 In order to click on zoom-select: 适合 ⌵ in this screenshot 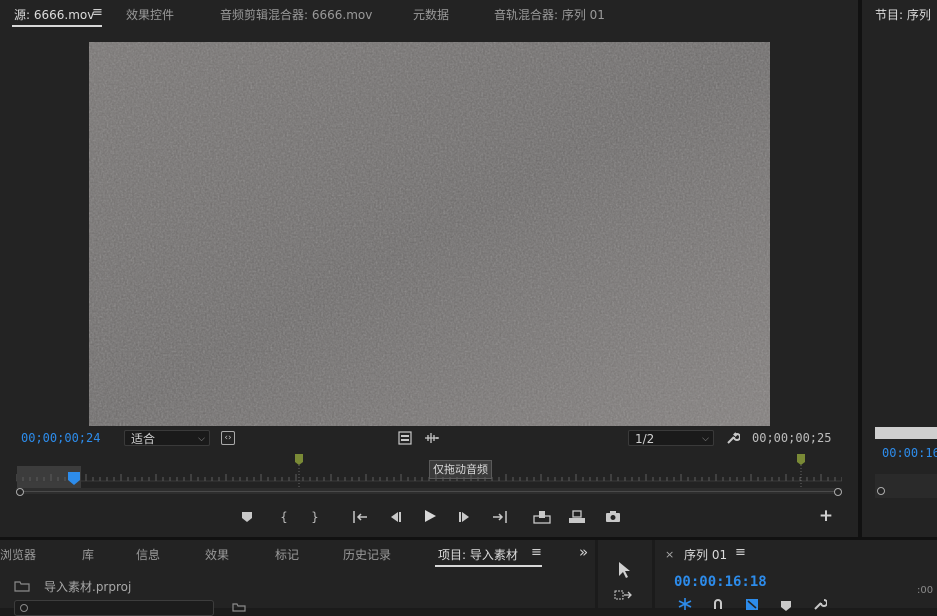, I will do `click(167, 438)`.